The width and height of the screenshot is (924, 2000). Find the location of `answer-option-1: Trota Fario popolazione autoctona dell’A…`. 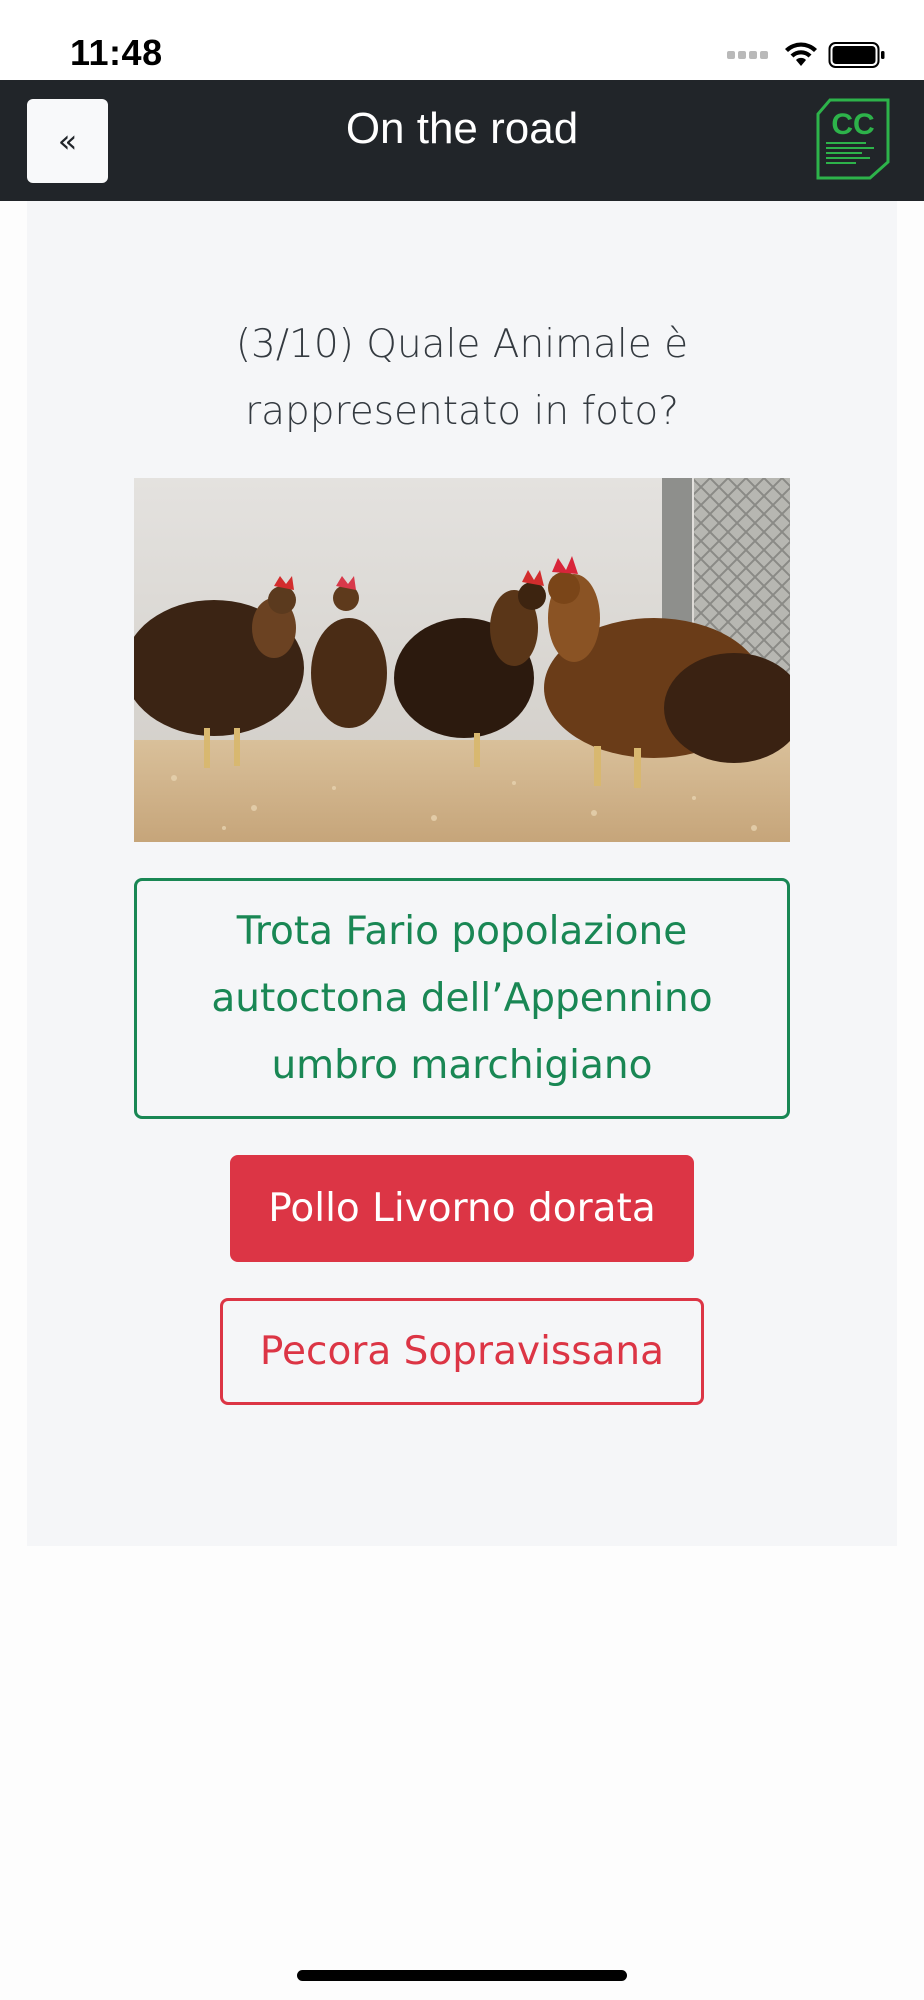

answer-option-1: Trota Fario popolazione autoctona dell’A… is located at coordinates (462, 998).